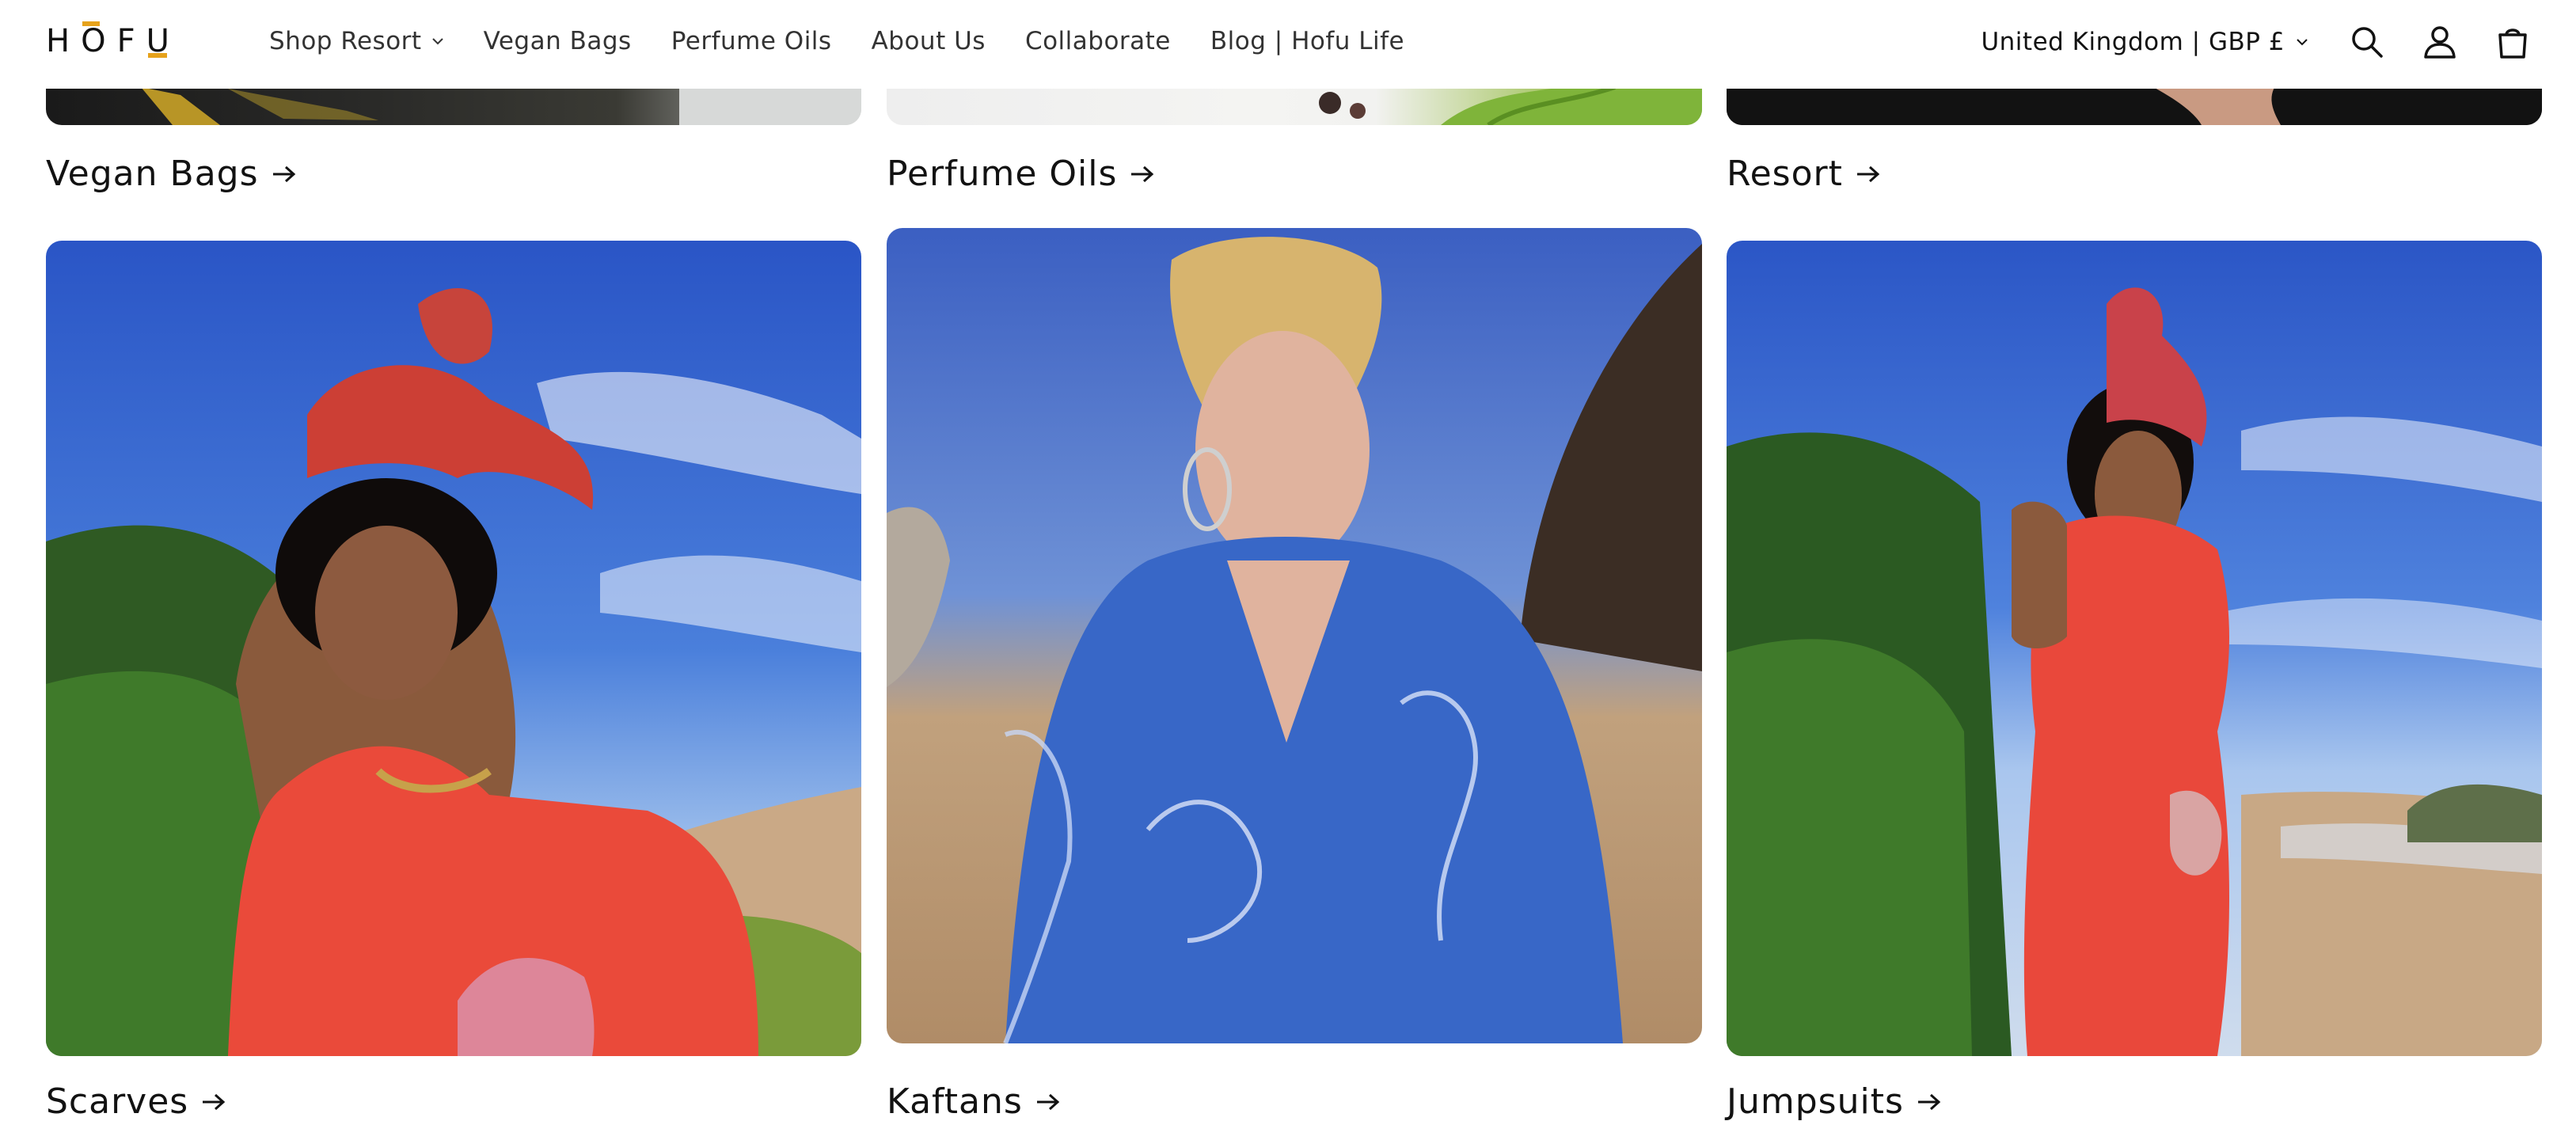 The height and width of the screenshot is (1121, 2576). Describe the element at coordinates (153, 174) in the screenshot. I see `collection-title: Vegan Bags` at that location.